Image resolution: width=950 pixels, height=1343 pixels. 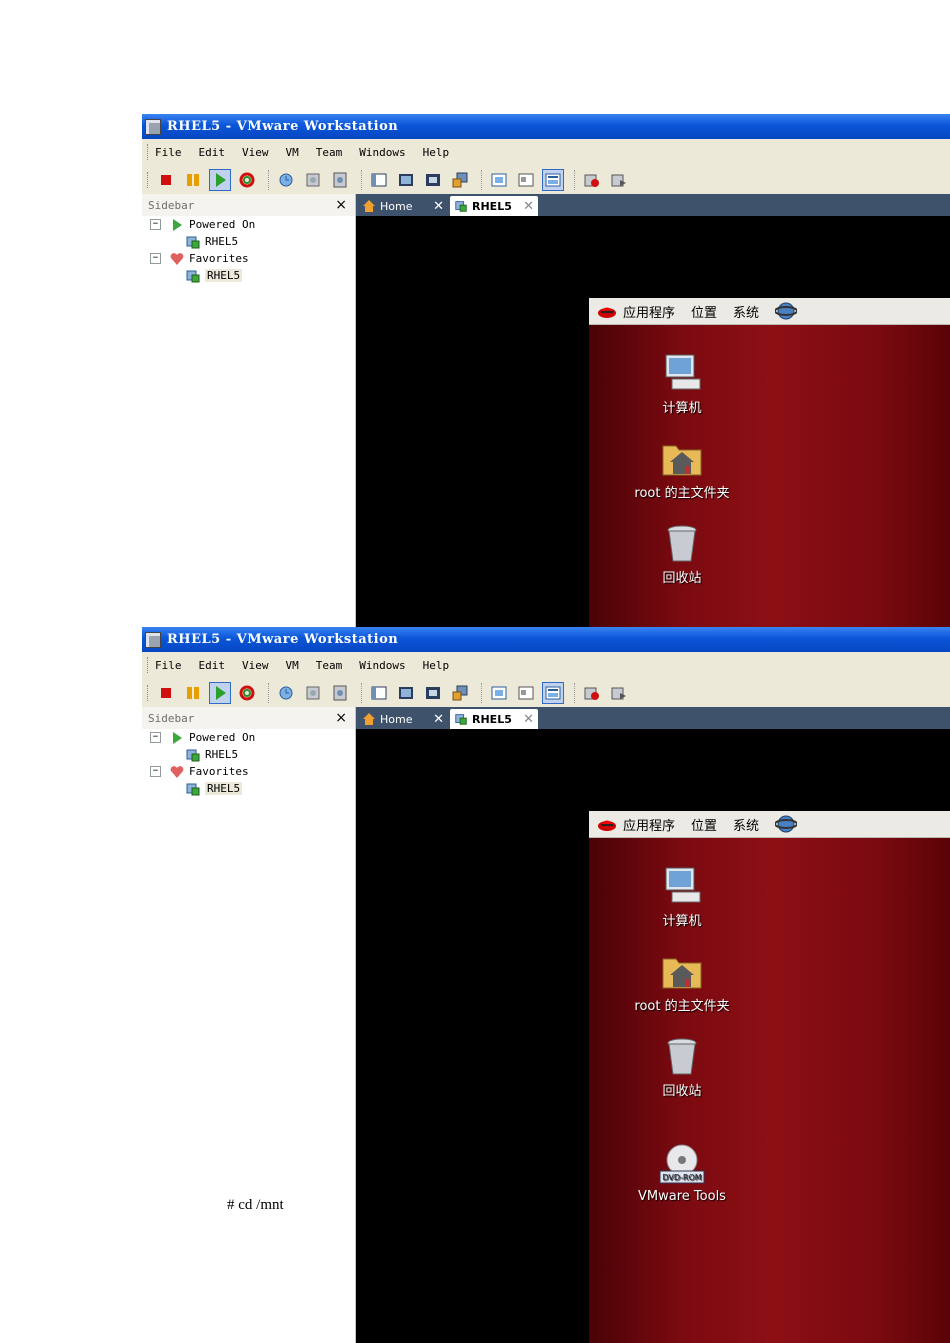 I want to click on vmware-app-icon, so click(x=153, y=126).